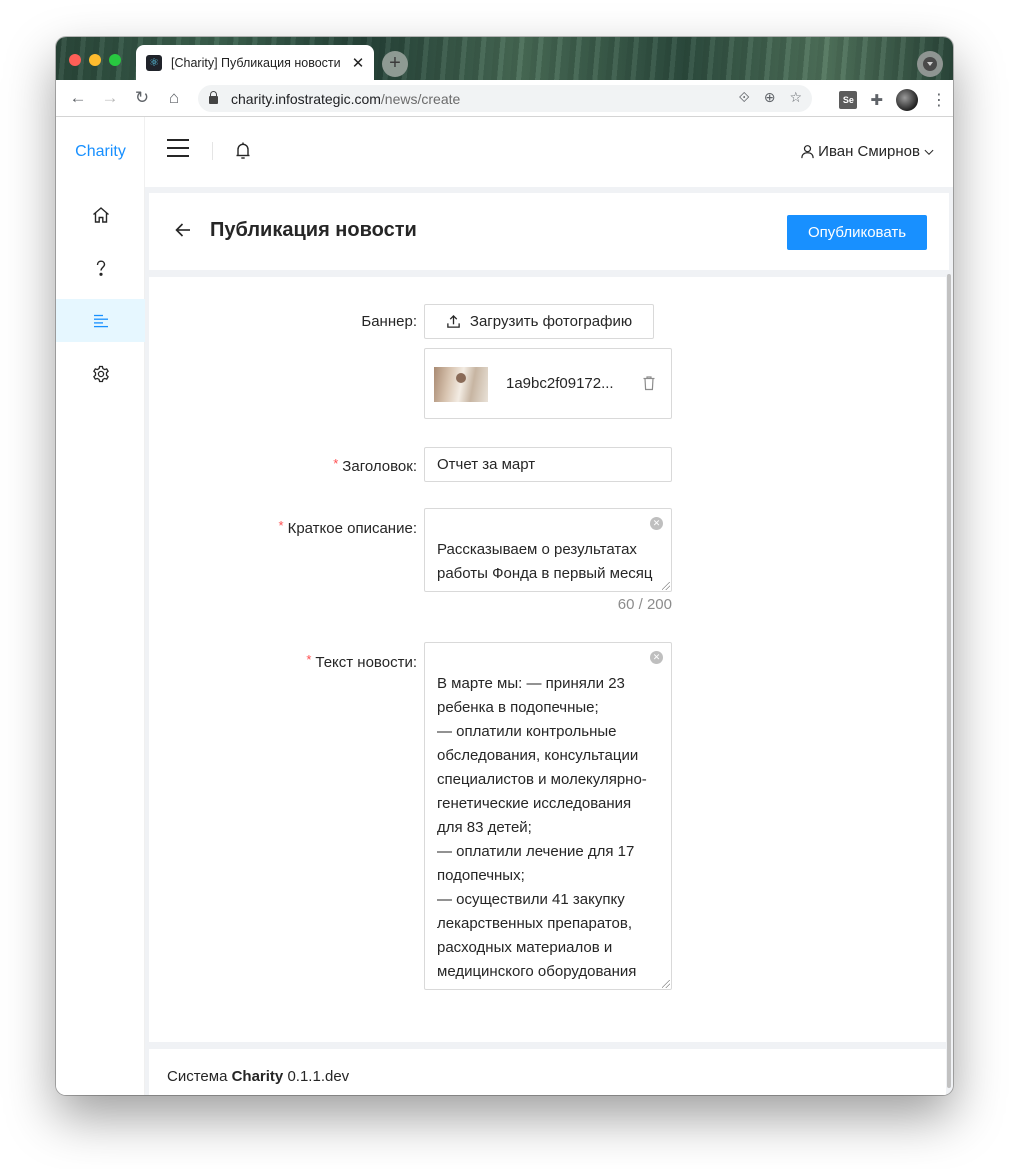 The height and width of the screenshot is (1169, 1009). What do you see at coordinates (100, 606) in the screenshot?
I see `sidebar: Charity` at bounding box center [100, 606].